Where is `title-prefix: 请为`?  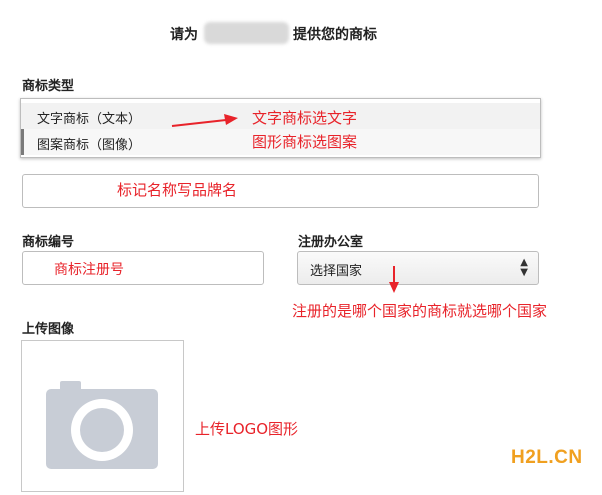 title-prefix: 请为 is located at coordinates (184, 35).